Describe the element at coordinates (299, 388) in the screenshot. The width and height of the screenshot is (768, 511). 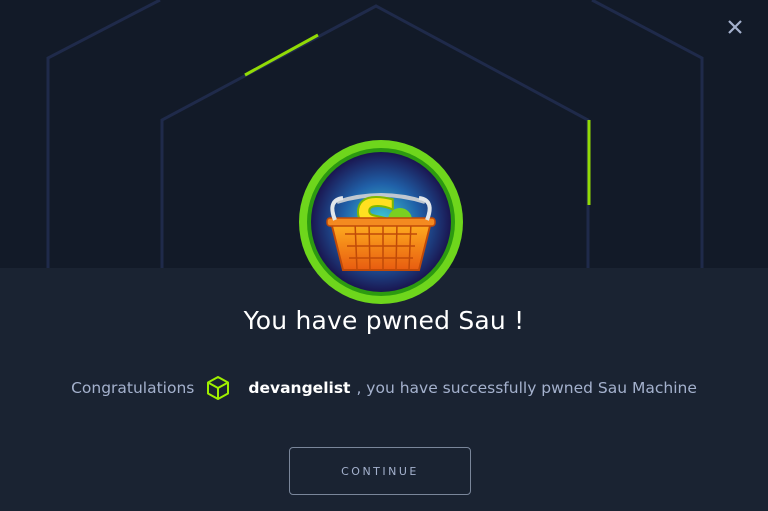
I see `username-link: devangelist` at that location.